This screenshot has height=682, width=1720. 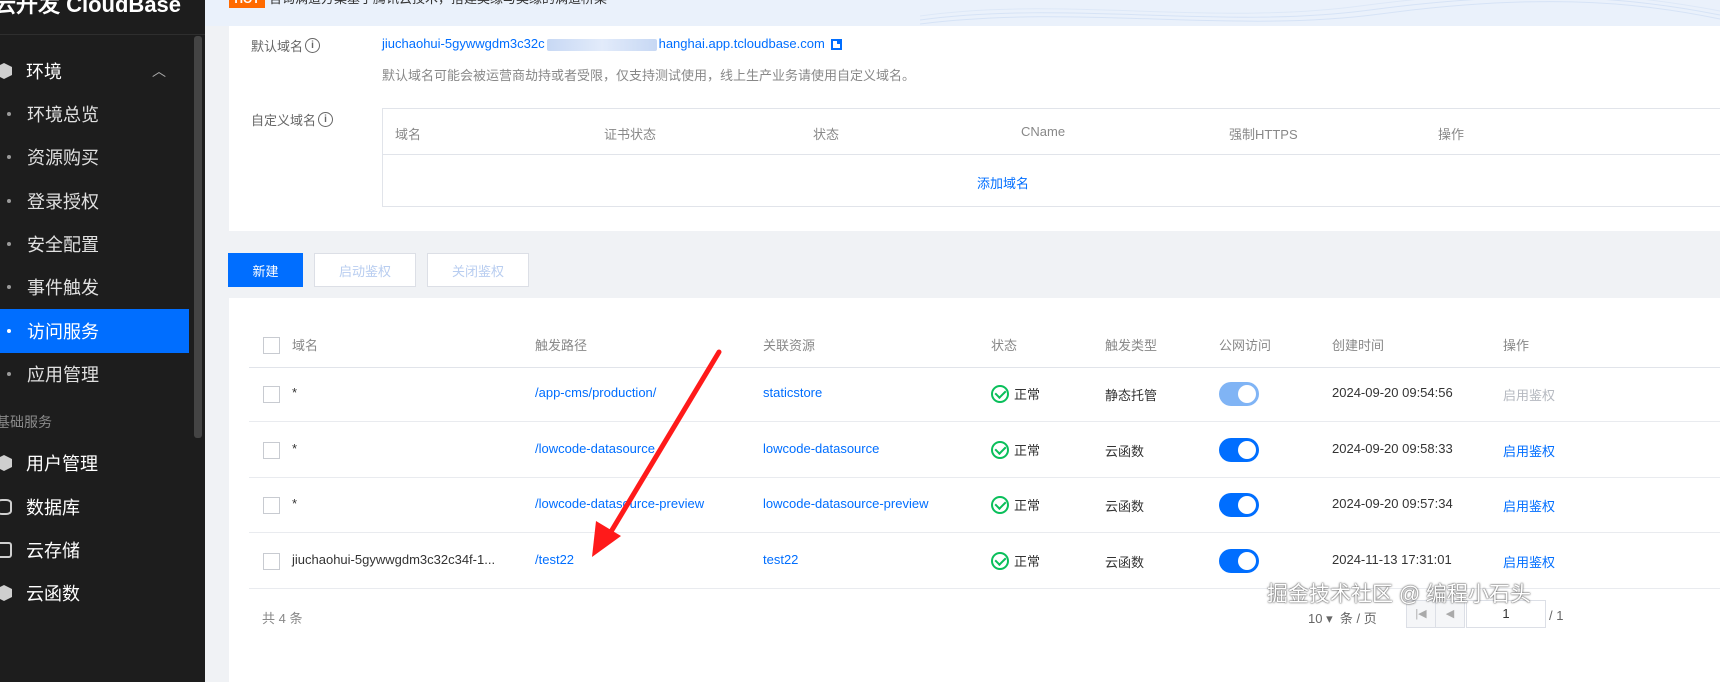 What do you see at coordinates (789, 345) in the screenshot?
I see `column-header-resource: 关联资源` at bounding box center [789, 345].